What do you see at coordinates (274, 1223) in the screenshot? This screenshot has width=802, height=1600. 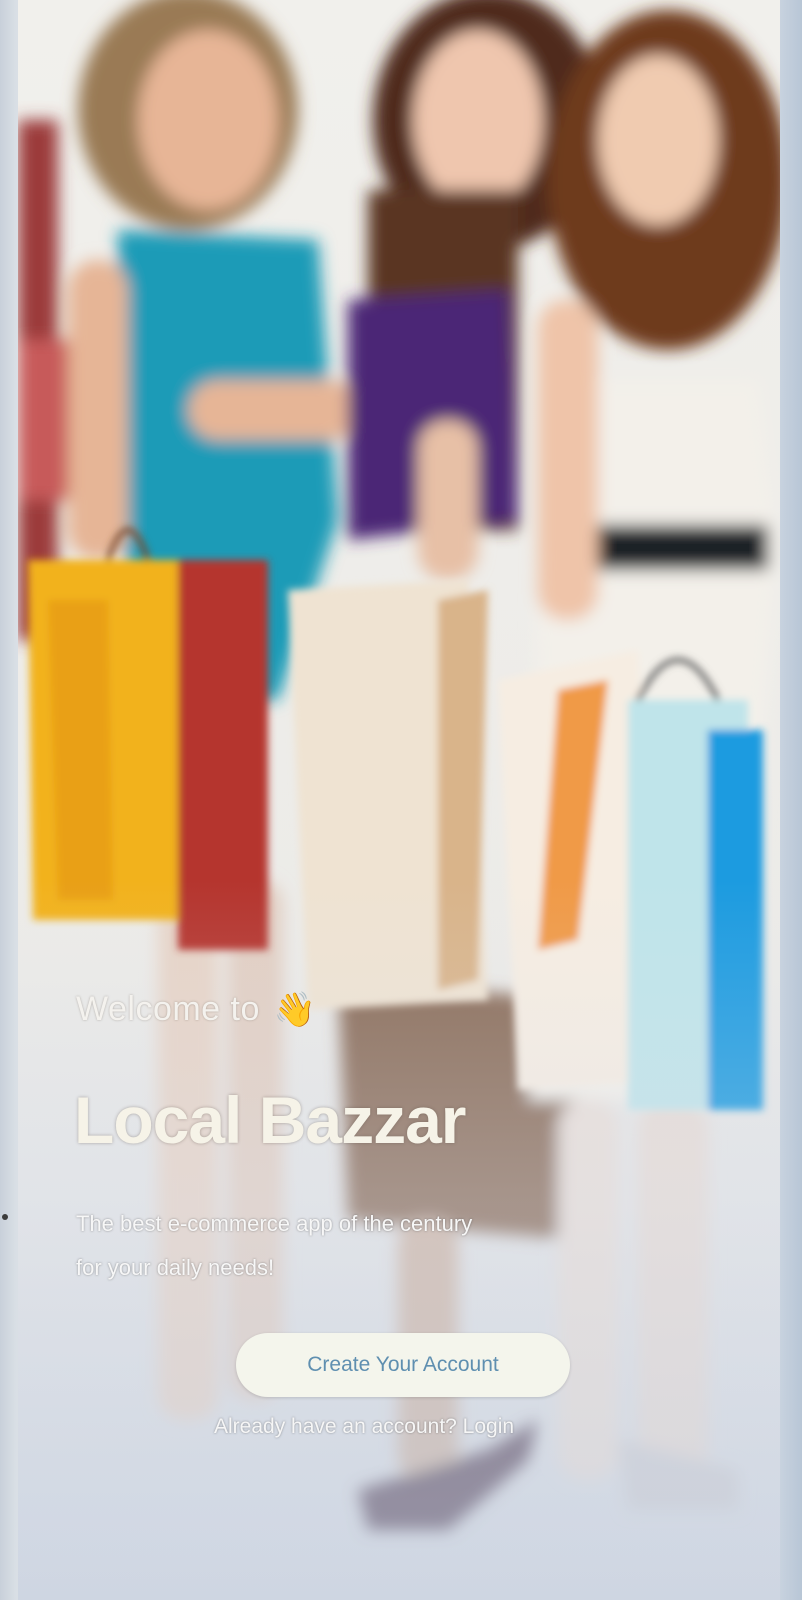 I see `tagline-line-1: The best e-commerce app of the century` at bounding box center [274, 1223].